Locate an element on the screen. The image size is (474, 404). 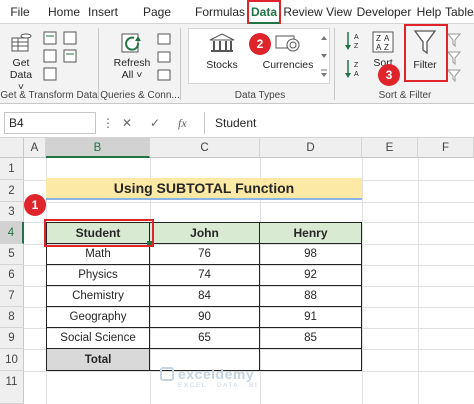
sort-descending-icon: Z A is located at coordinates (352, 69).